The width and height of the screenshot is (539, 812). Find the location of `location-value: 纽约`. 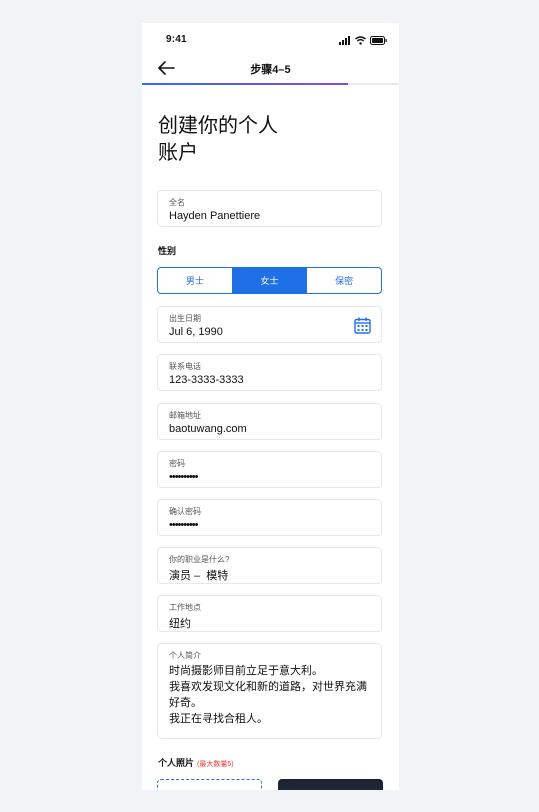

location-value: 纽约 is located at coordinates (180, 623).